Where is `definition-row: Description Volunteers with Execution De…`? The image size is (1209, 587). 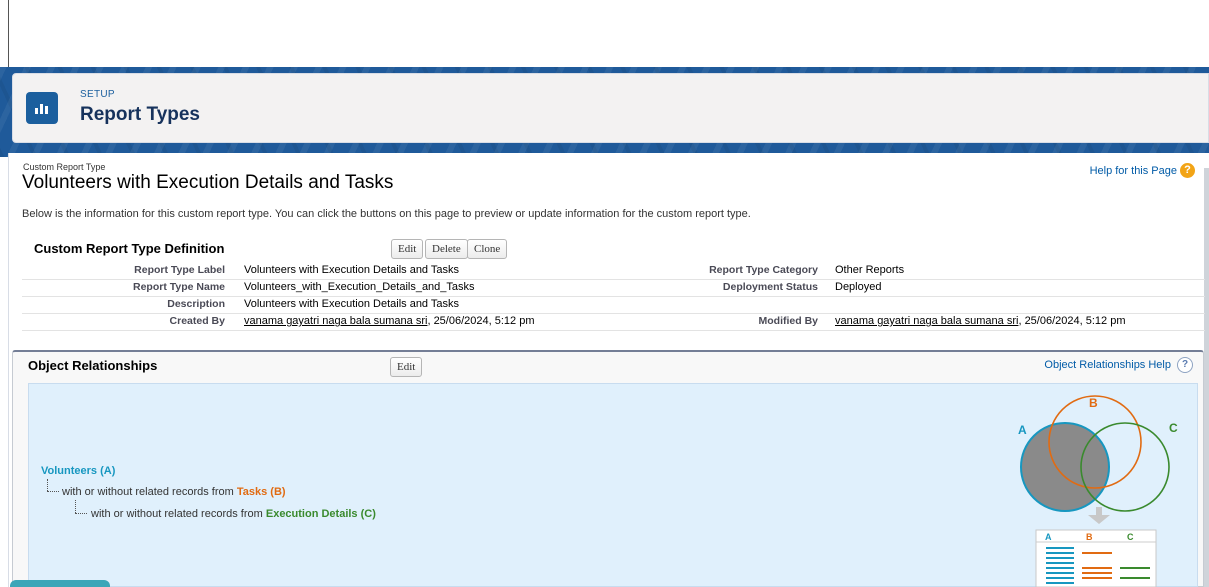
definition-row: Description Volunteers with Execution De… is located at coordinates (613, 306).